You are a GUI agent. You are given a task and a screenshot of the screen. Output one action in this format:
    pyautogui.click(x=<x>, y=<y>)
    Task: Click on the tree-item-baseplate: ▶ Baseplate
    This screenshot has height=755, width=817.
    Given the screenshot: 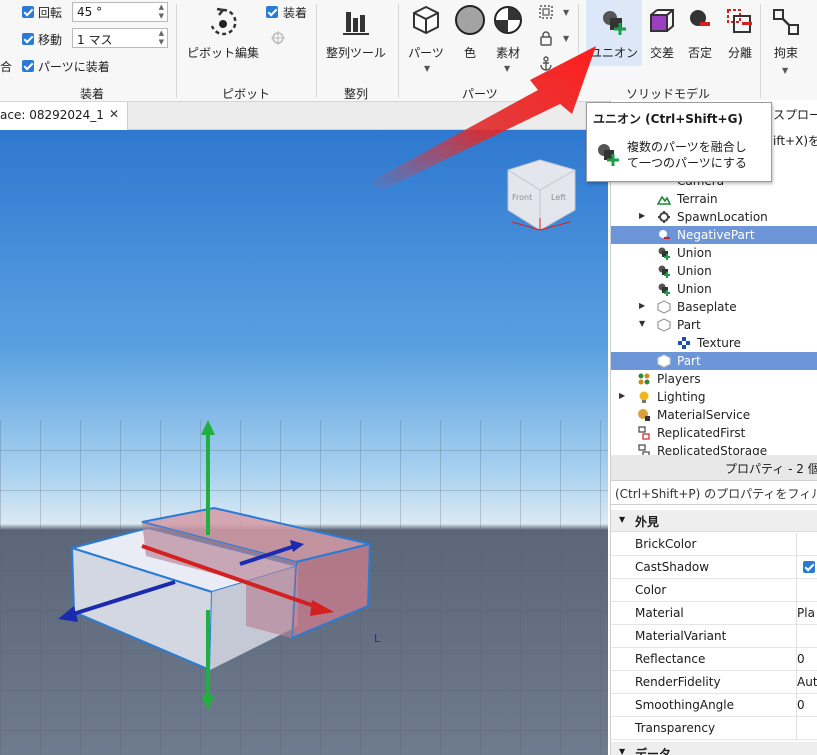 What is the action you would take?
    pyautogui.click(x=714, y=307)
    